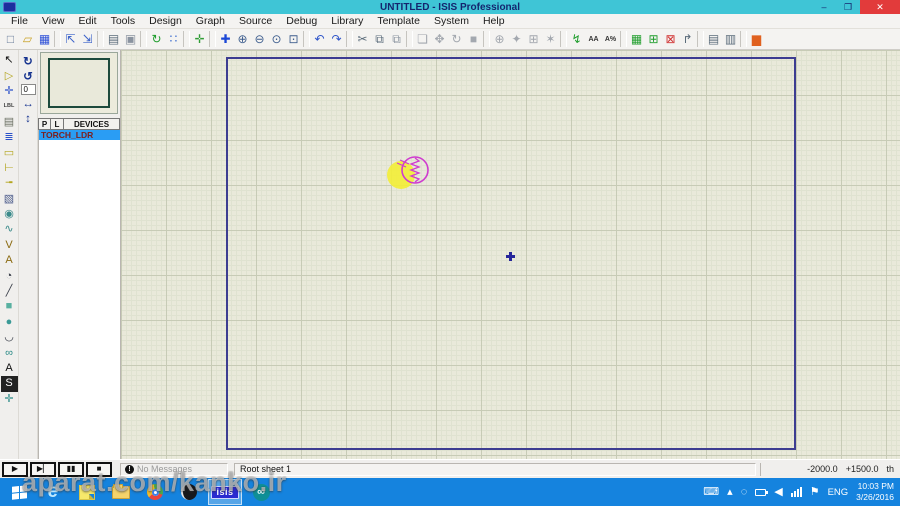  Describe the element at coordinates (199, 39) in the screenshot. I see `false-origin-button: ✛` at that location.